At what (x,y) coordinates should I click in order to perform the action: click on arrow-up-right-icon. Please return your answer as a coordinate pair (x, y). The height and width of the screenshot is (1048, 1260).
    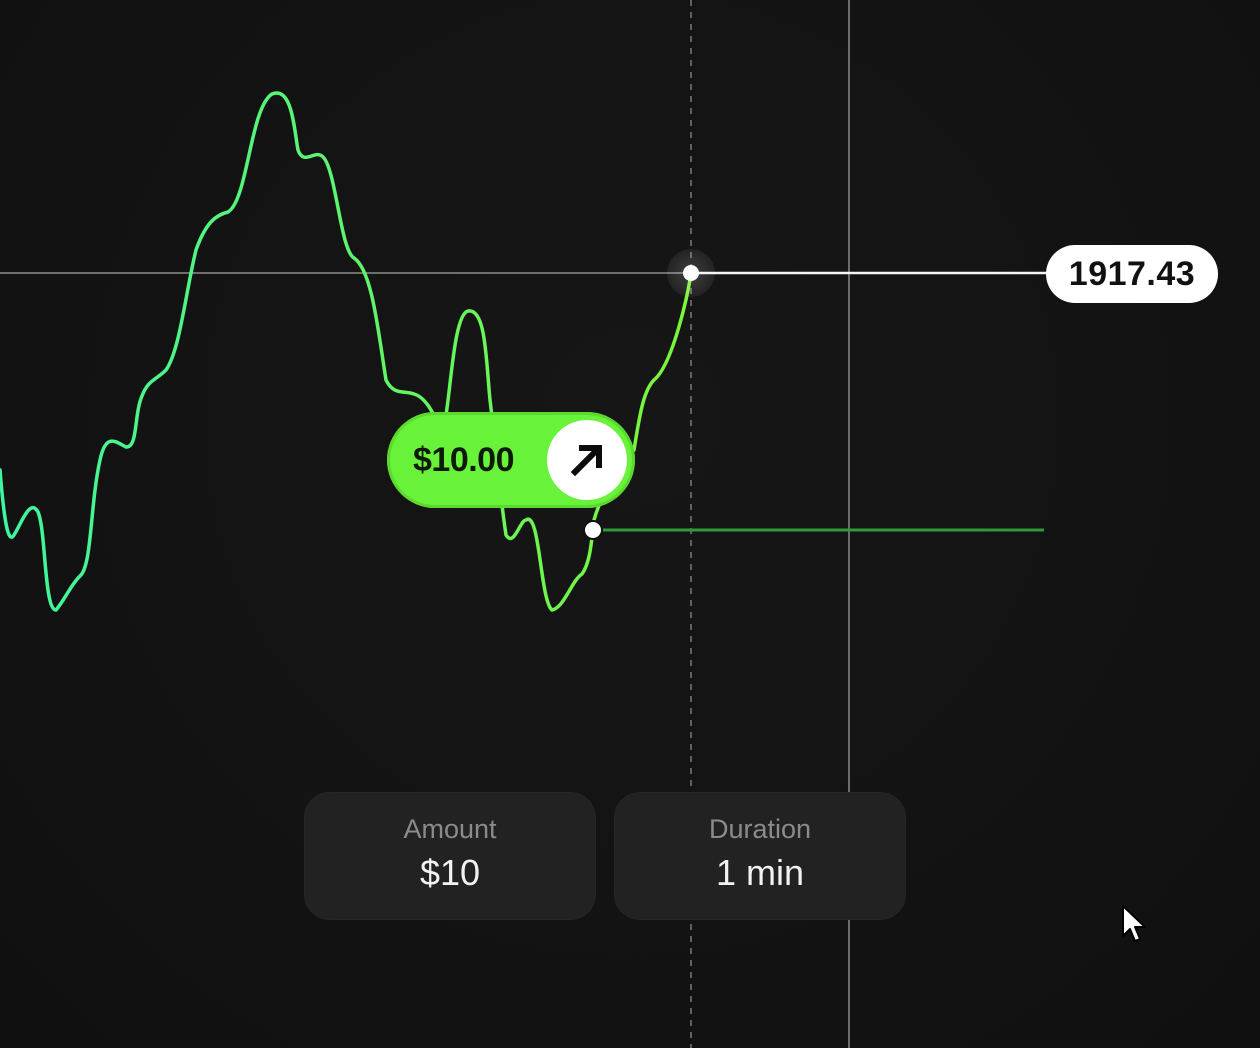
    Looking at the image, I should click on (587, 460).